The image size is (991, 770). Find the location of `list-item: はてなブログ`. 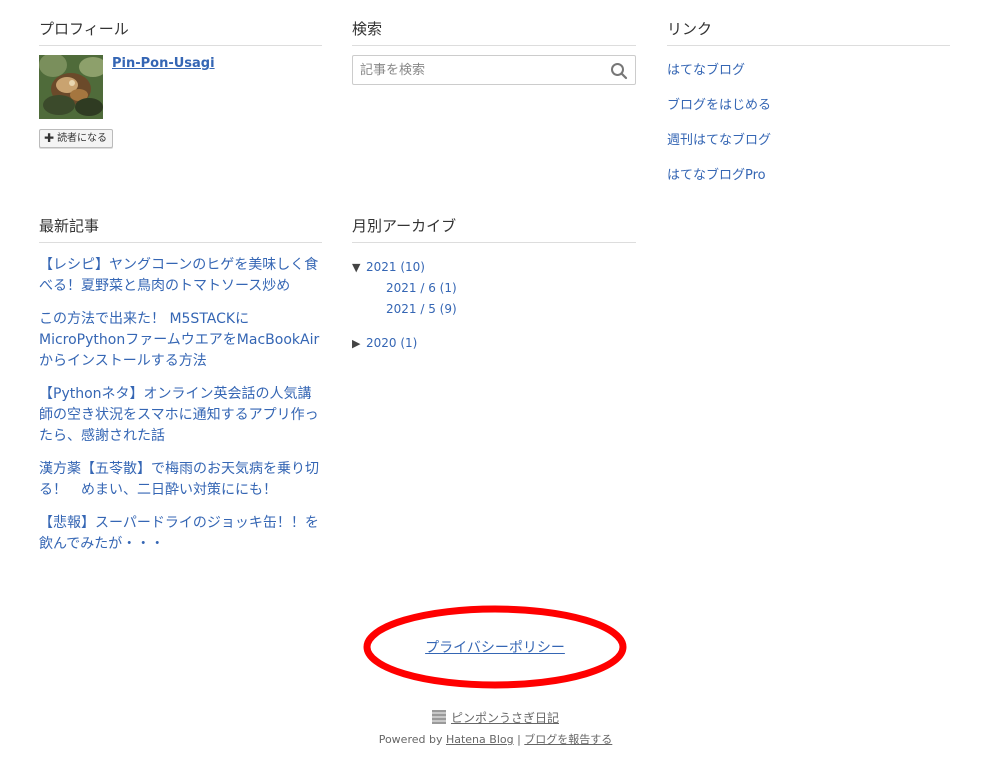

list-item: はてなブログ is located at coordinates (808, 79).